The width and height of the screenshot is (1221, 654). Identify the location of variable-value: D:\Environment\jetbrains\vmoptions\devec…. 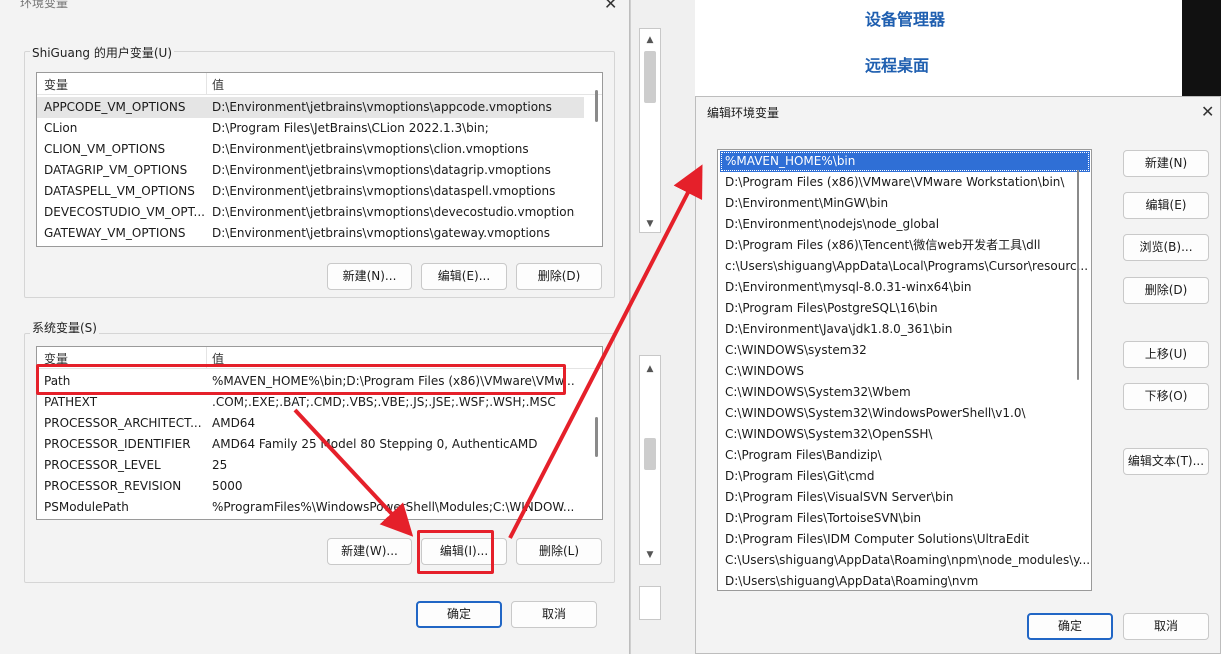
(393, 212).